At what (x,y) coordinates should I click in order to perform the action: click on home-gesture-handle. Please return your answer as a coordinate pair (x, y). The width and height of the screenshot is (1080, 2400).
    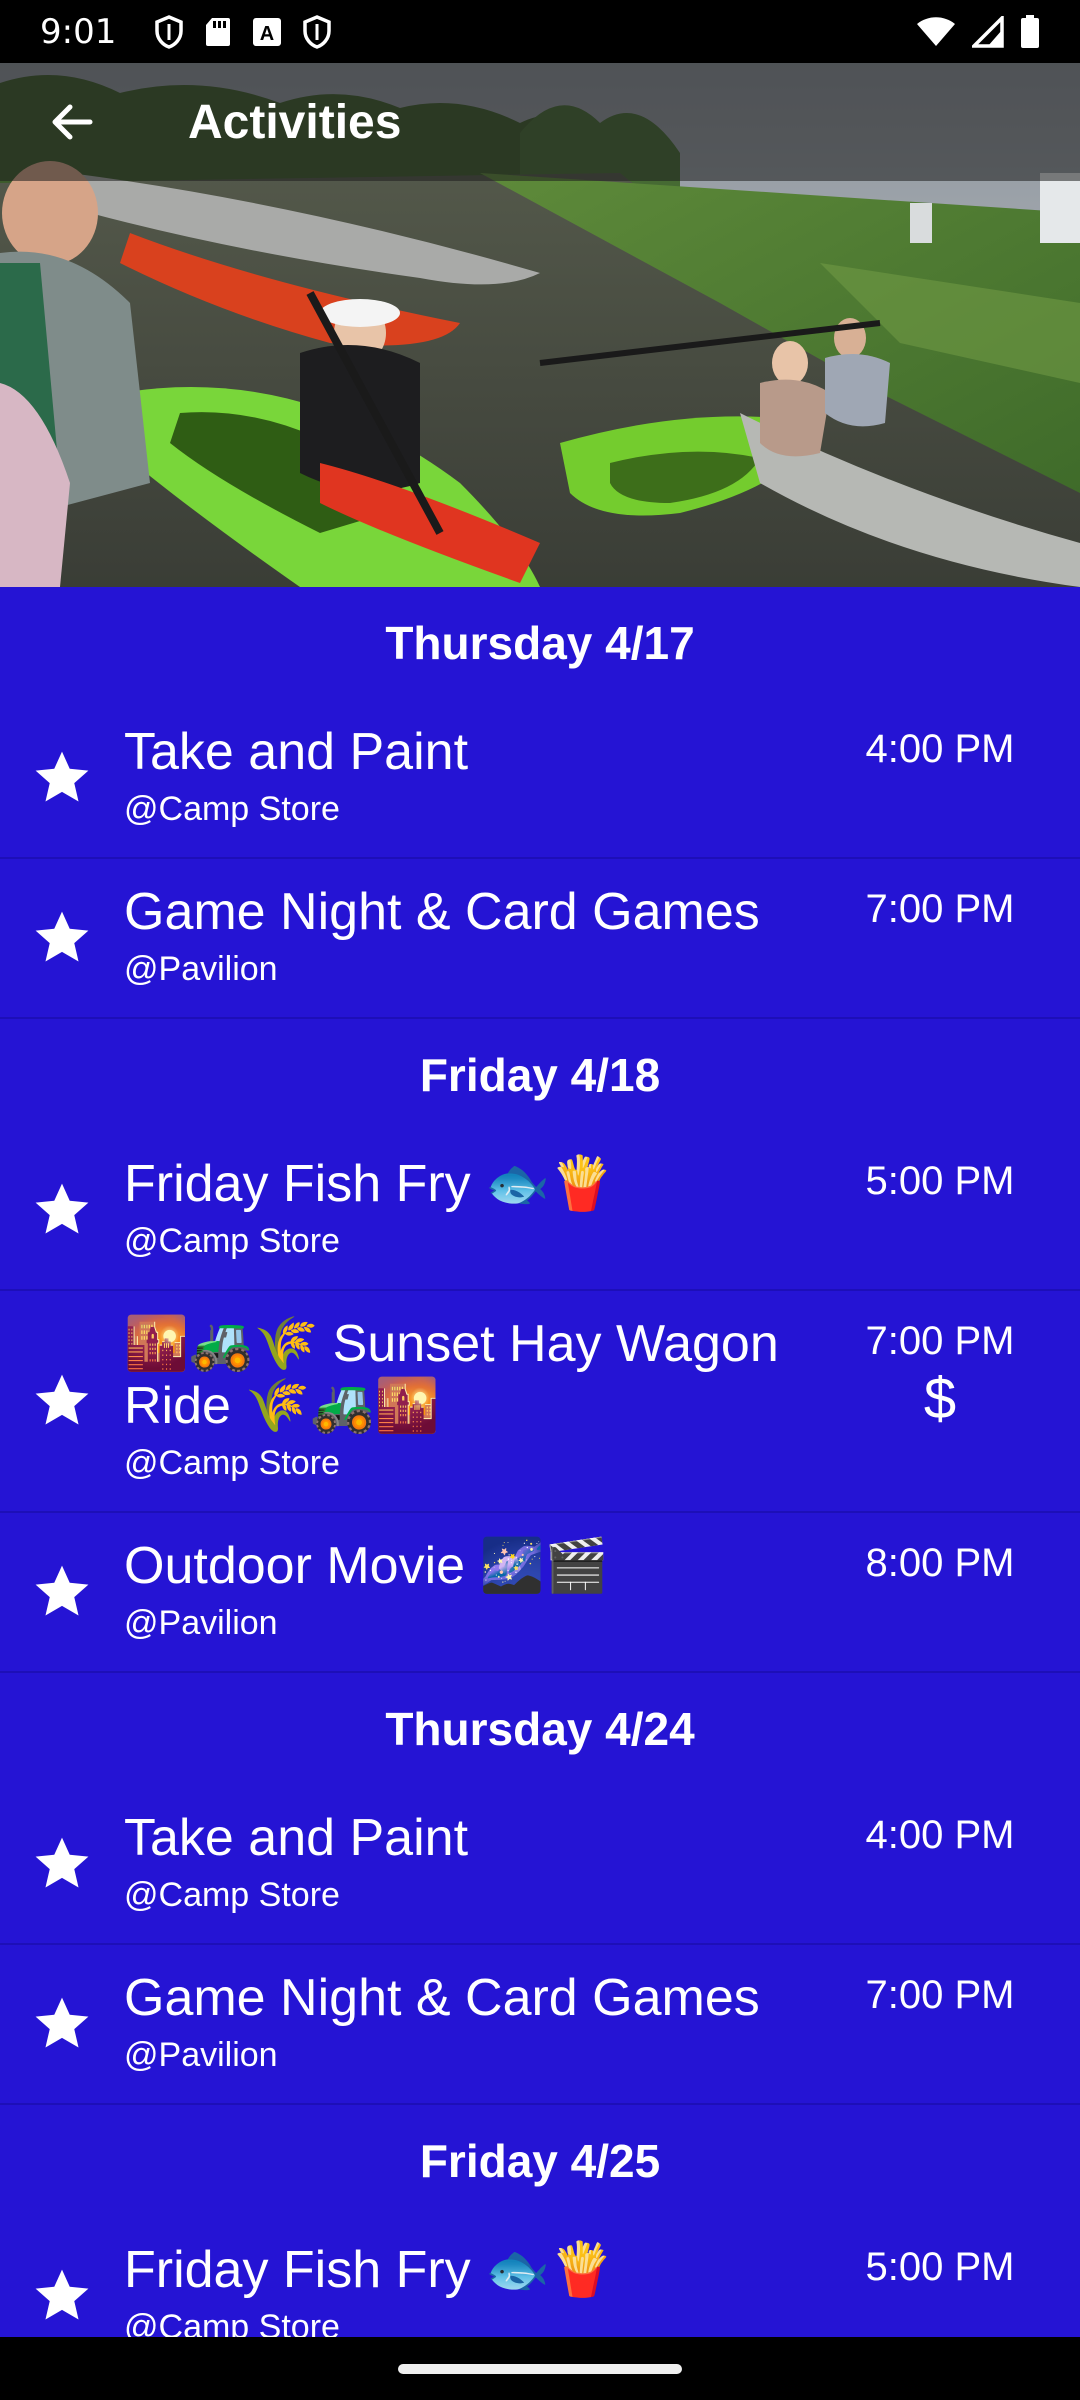
    Looking at the image, I should click on (540, 2369).